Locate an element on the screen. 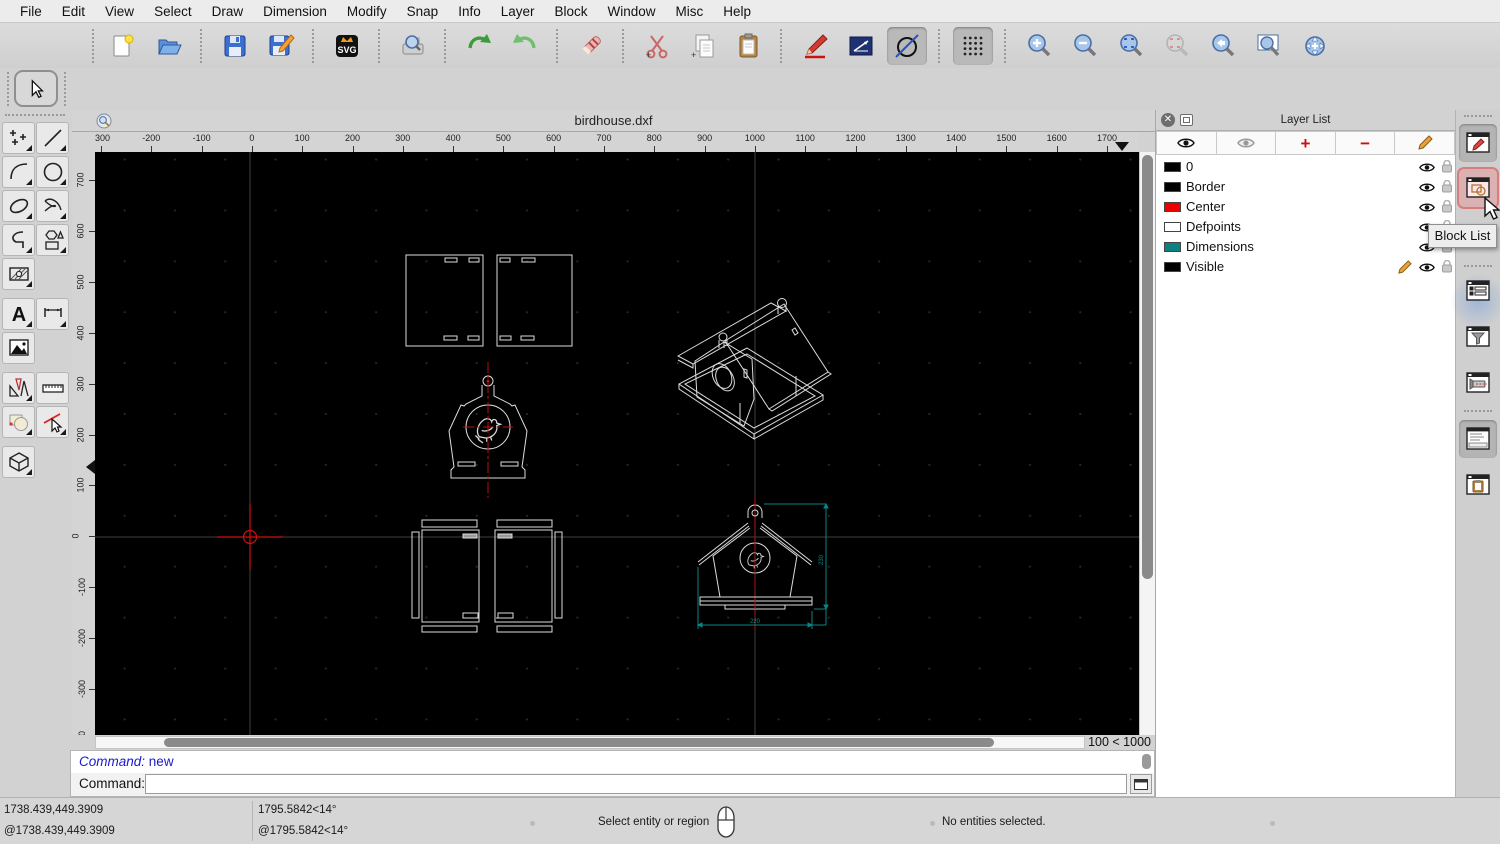  measure-tool is located at coordinates (52, 388).